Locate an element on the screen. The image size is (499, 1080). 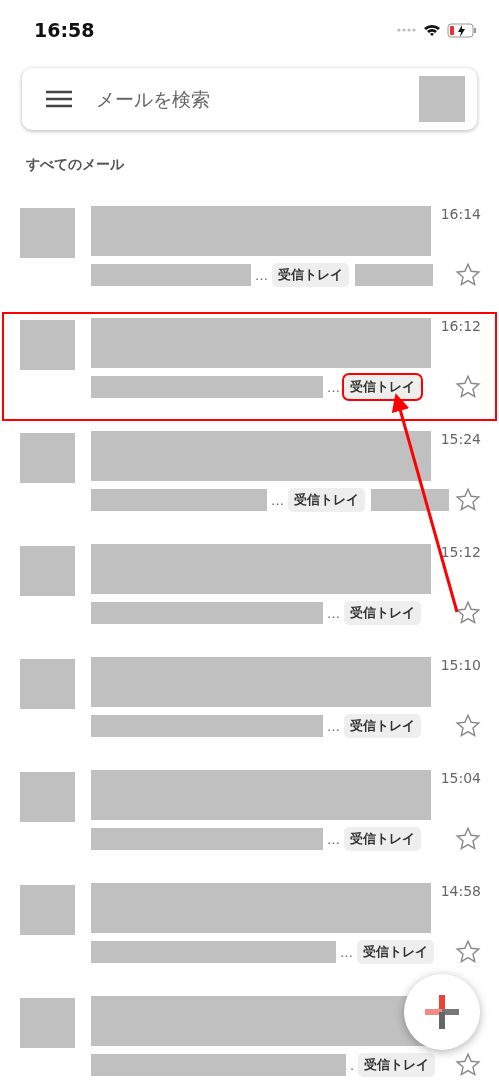
time-label: 15:10 is located at coordinates (460, 665).